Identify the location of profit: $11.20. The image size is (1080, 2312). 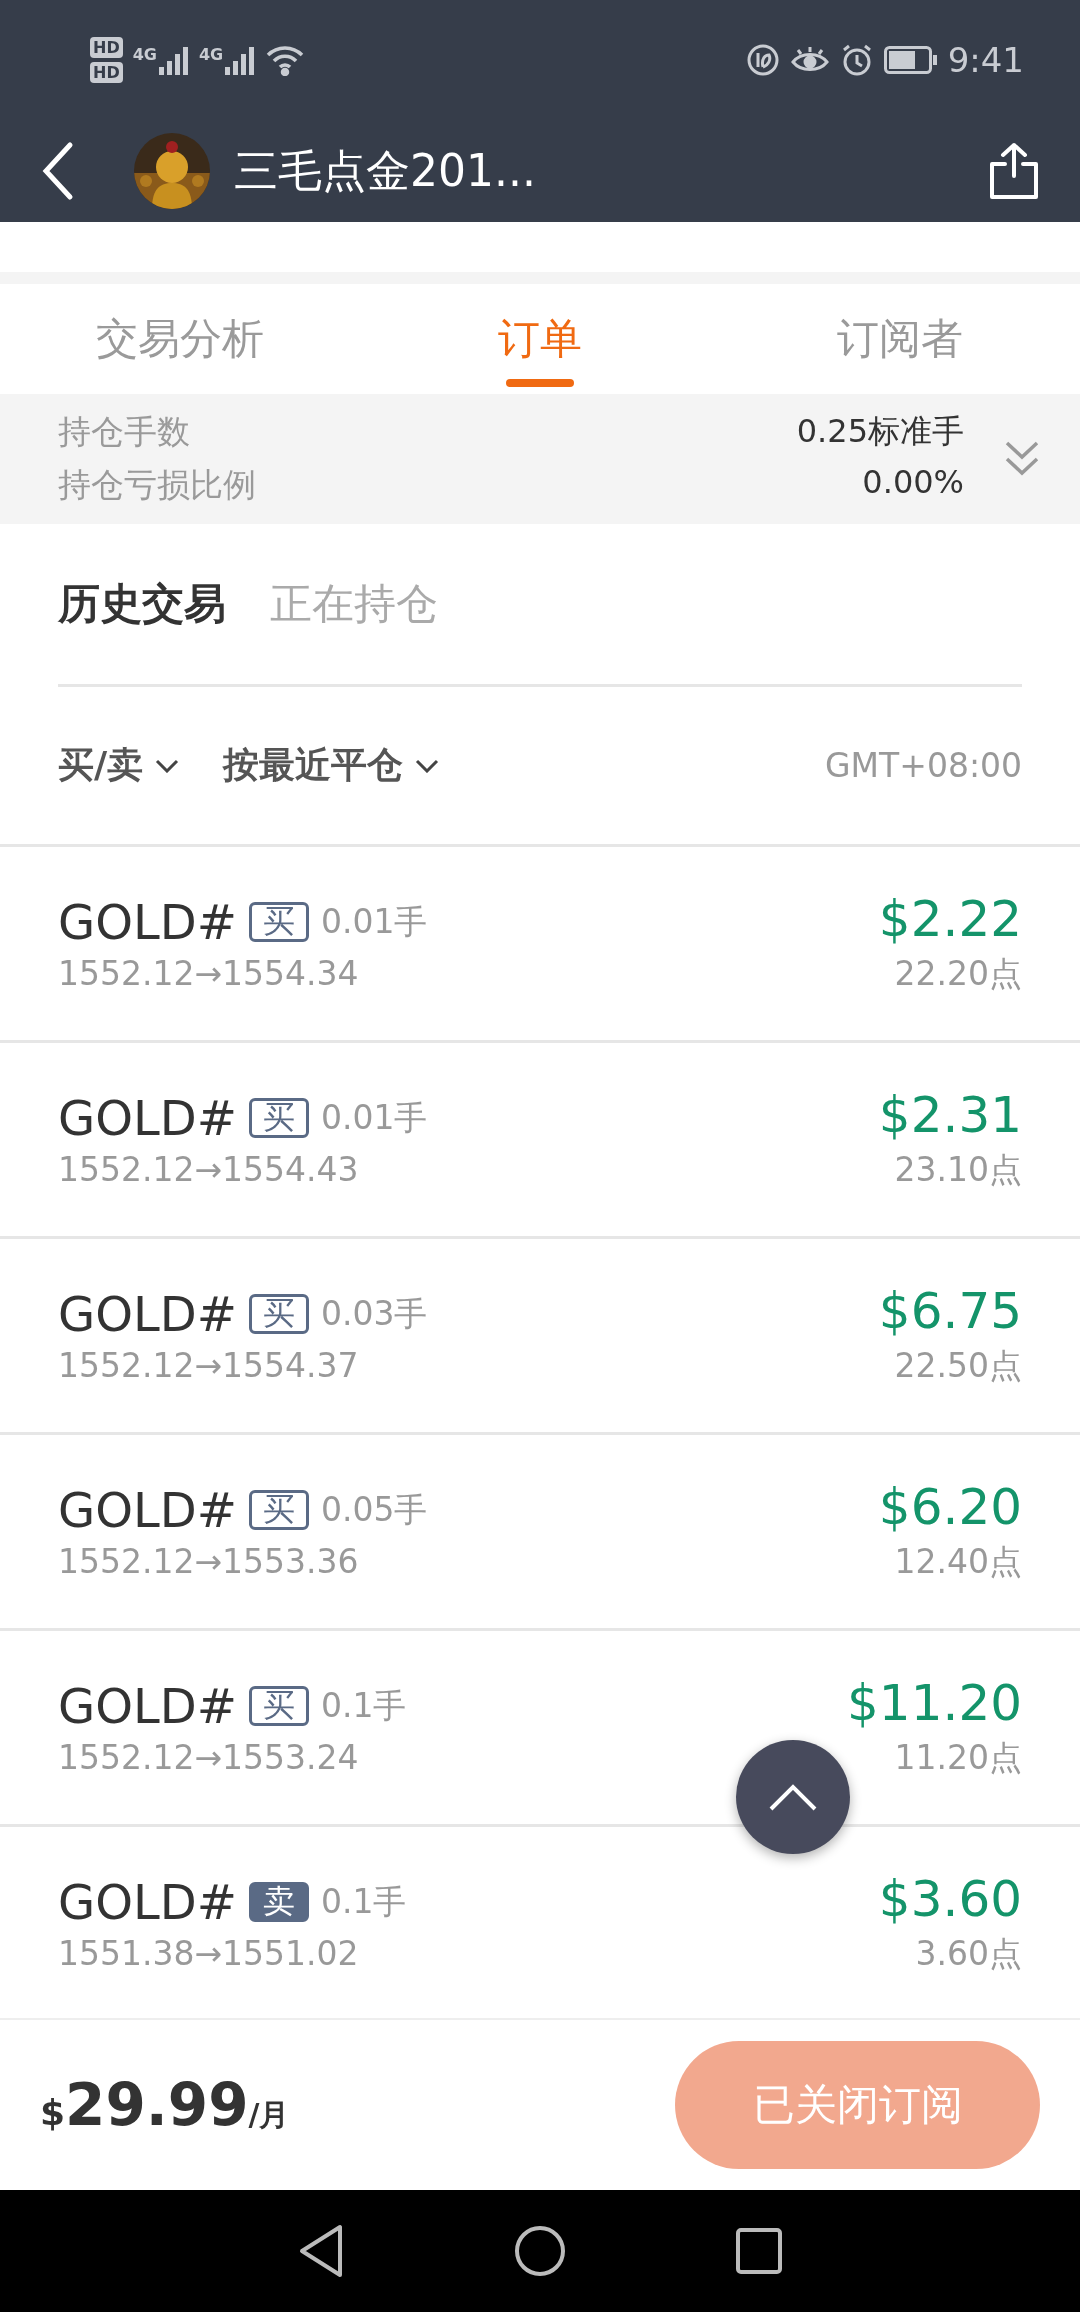
(934, 1703).